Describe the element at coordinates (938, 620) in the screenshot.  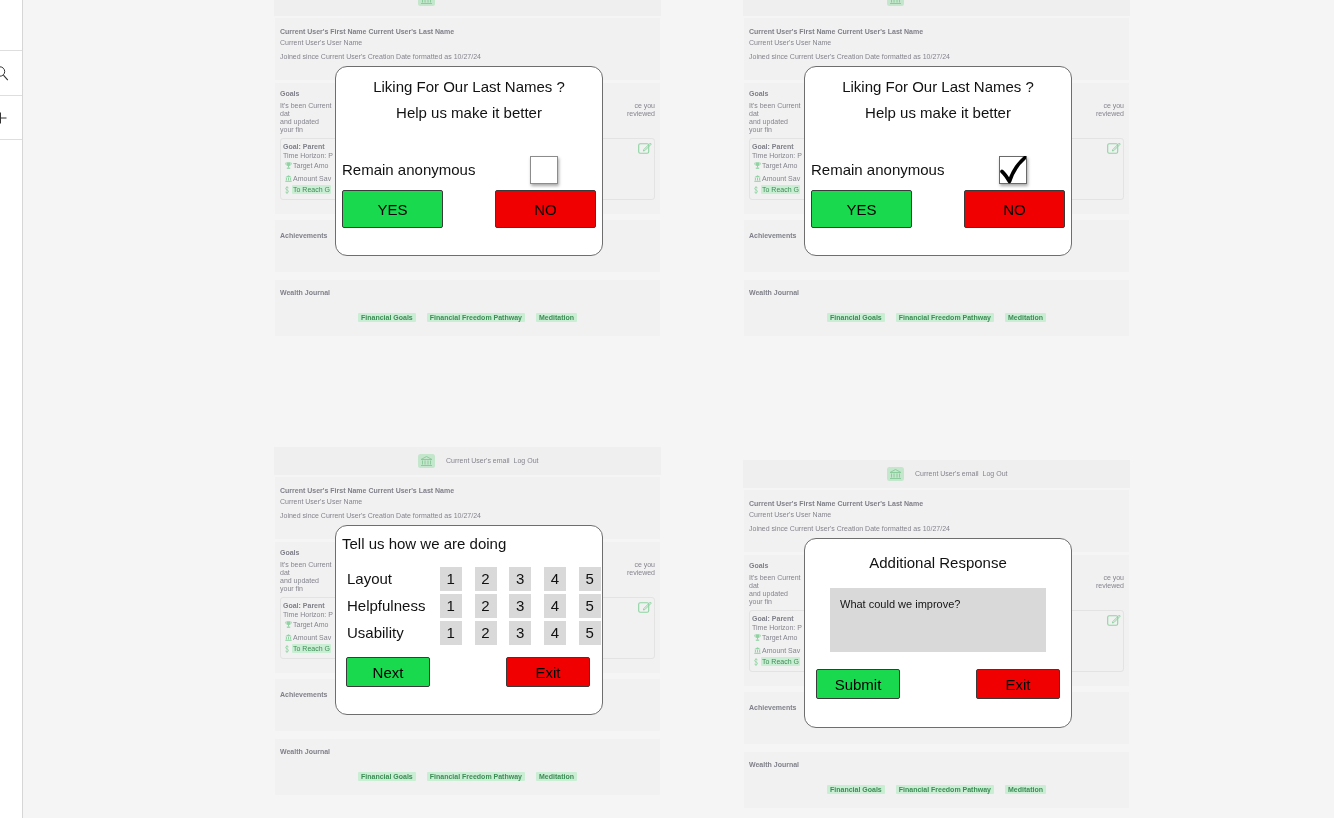
I see `response-field: What could we improve?` at that location.